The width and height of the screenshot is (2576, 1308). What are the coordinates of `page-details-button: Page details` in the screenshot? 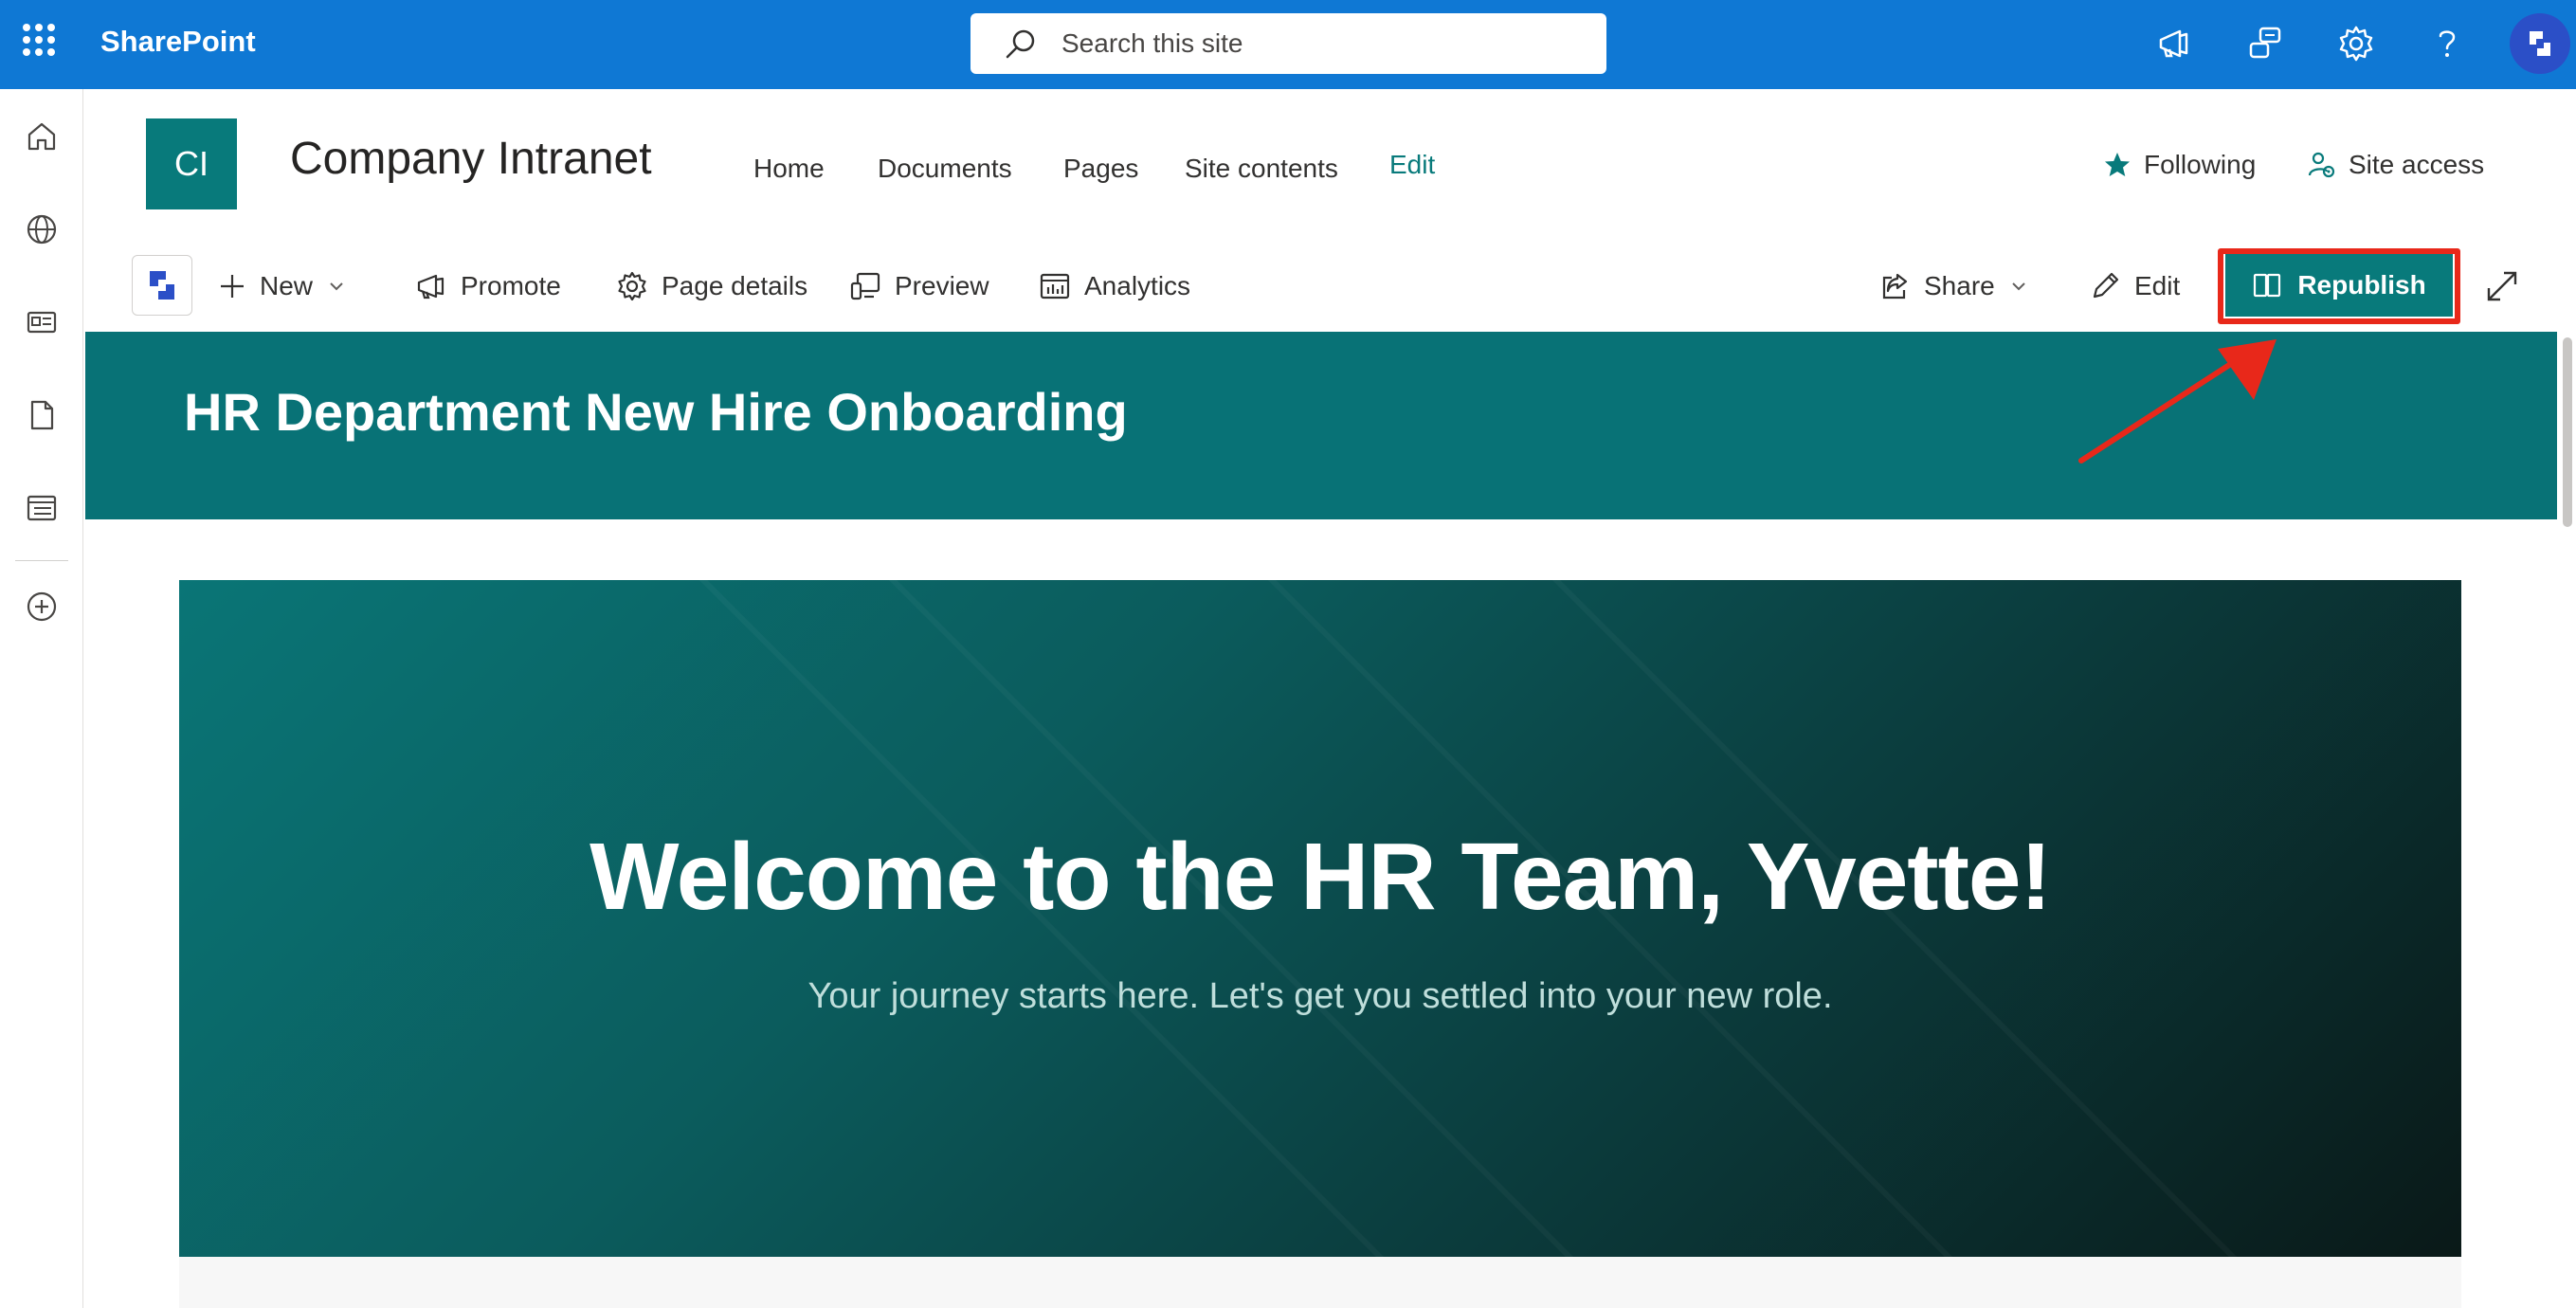 It's located at (711, 286).